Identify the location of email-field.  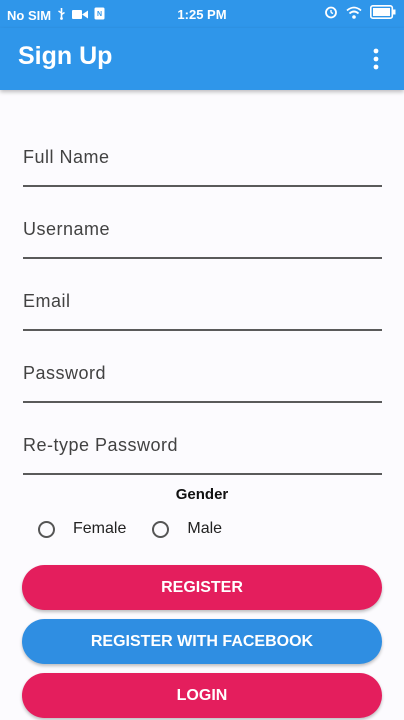
(202, 309).